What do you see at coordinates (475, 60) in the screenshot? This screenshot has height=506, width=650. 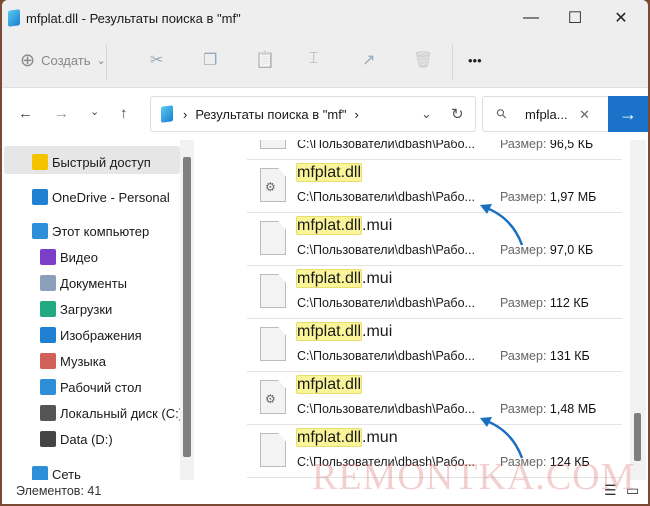 I see `more-options-icon: •••` at bounding box center [475, 60].